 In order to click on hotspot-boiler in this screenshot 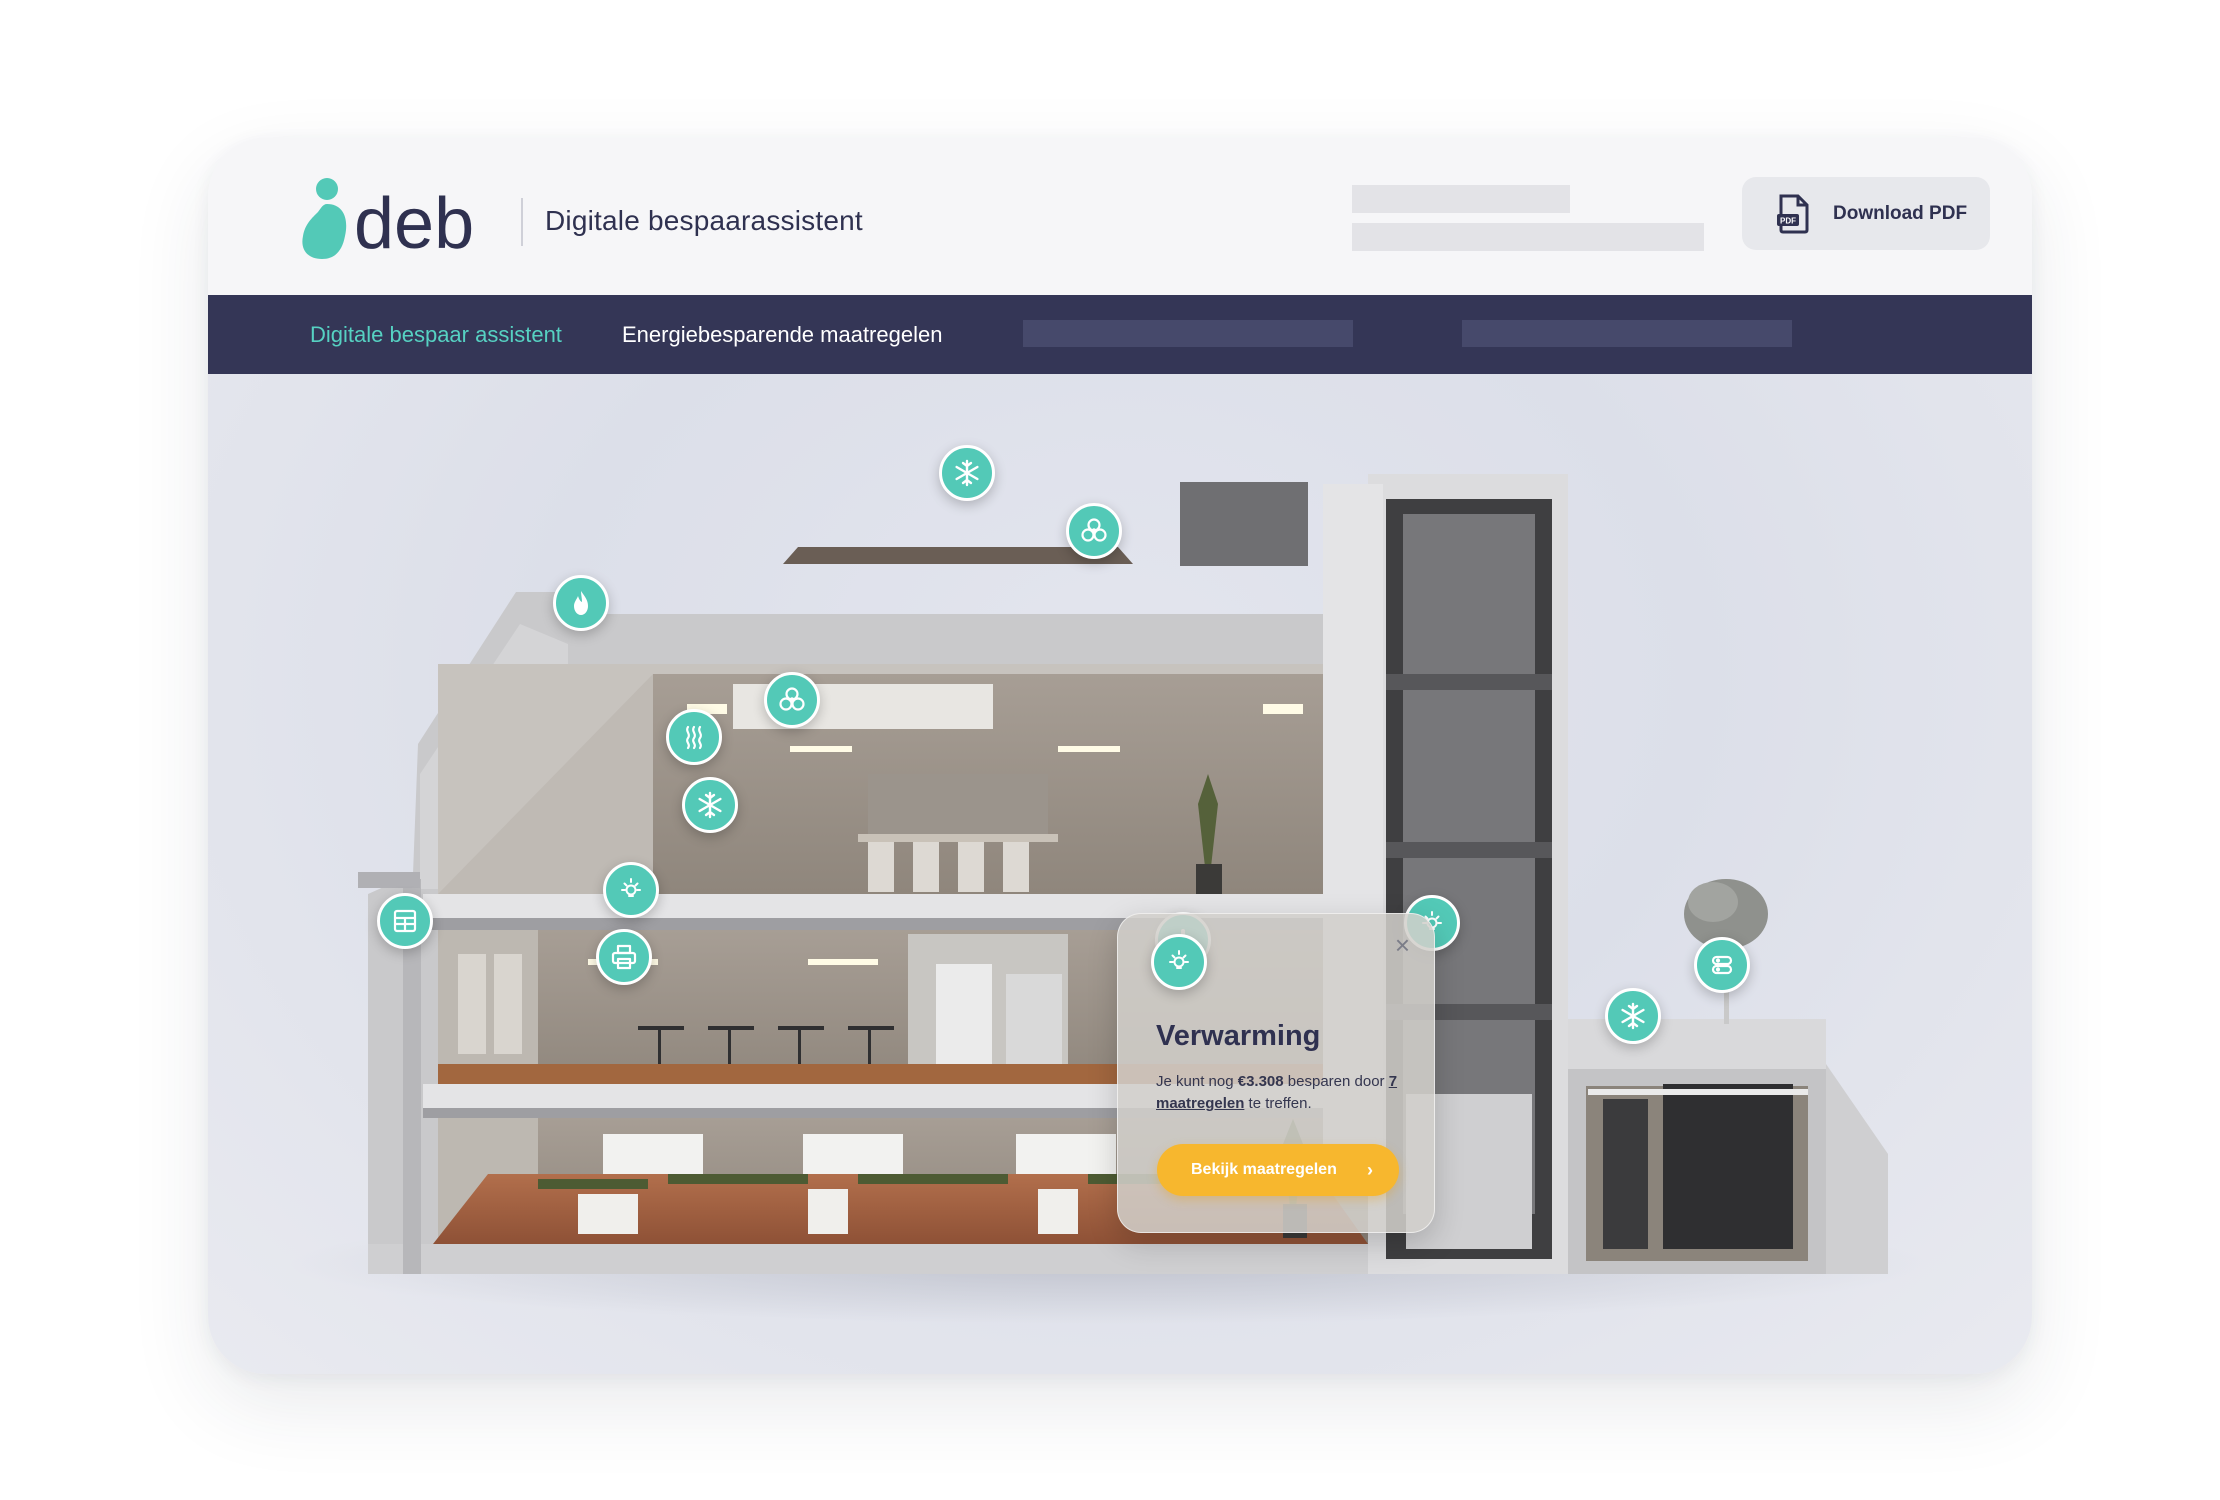, I will do `click(581, 603)`.